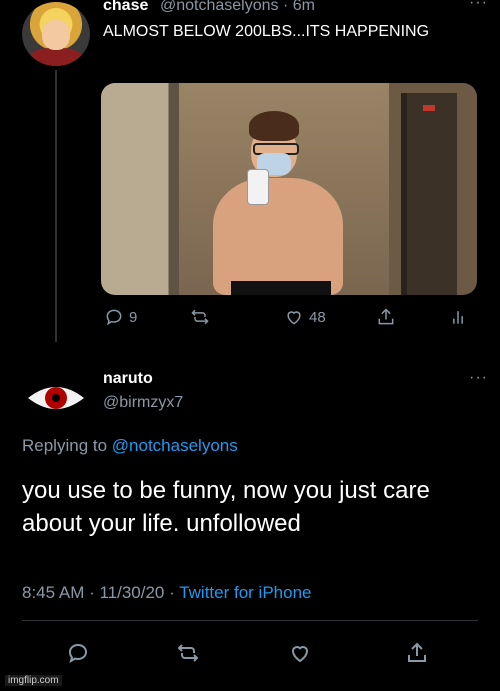 This screenshot has width=500, height=691. What do you see at coordinates (258, 187) in the screenshot?
I see `photo-phone` at bounding box center [258, 187].